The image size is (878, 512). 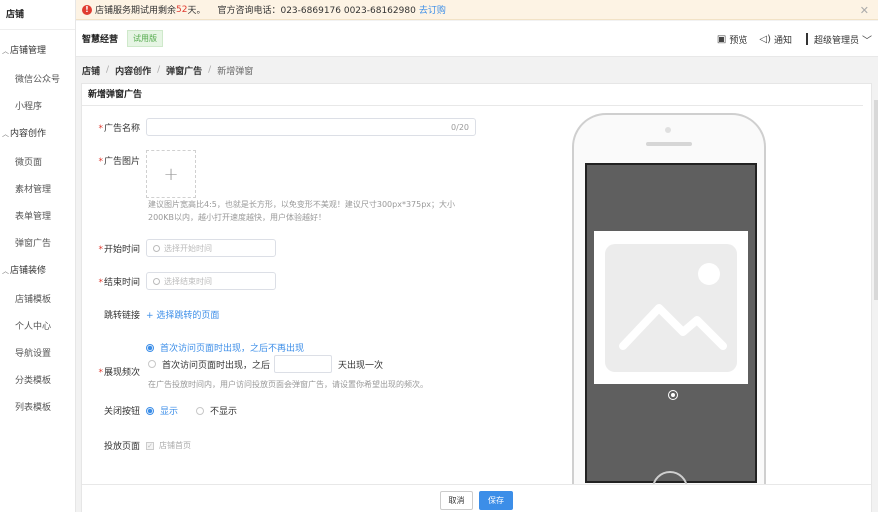 What do you see at coordinates (121, 249) in the screenshot?
I see `start-label: 开始时间` at bounding box center [121, 249].